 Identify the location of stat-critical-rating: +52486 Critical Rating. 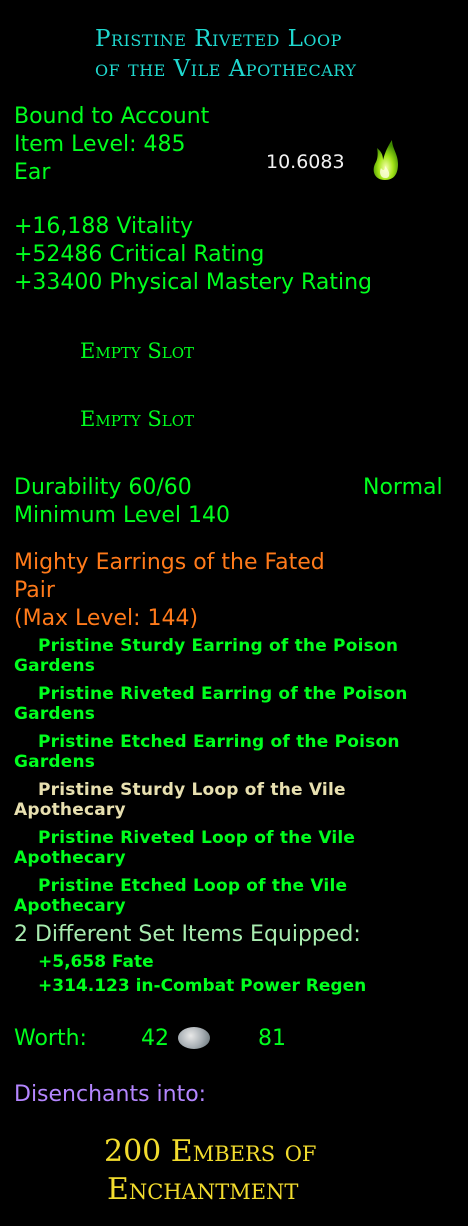
(139, 254).